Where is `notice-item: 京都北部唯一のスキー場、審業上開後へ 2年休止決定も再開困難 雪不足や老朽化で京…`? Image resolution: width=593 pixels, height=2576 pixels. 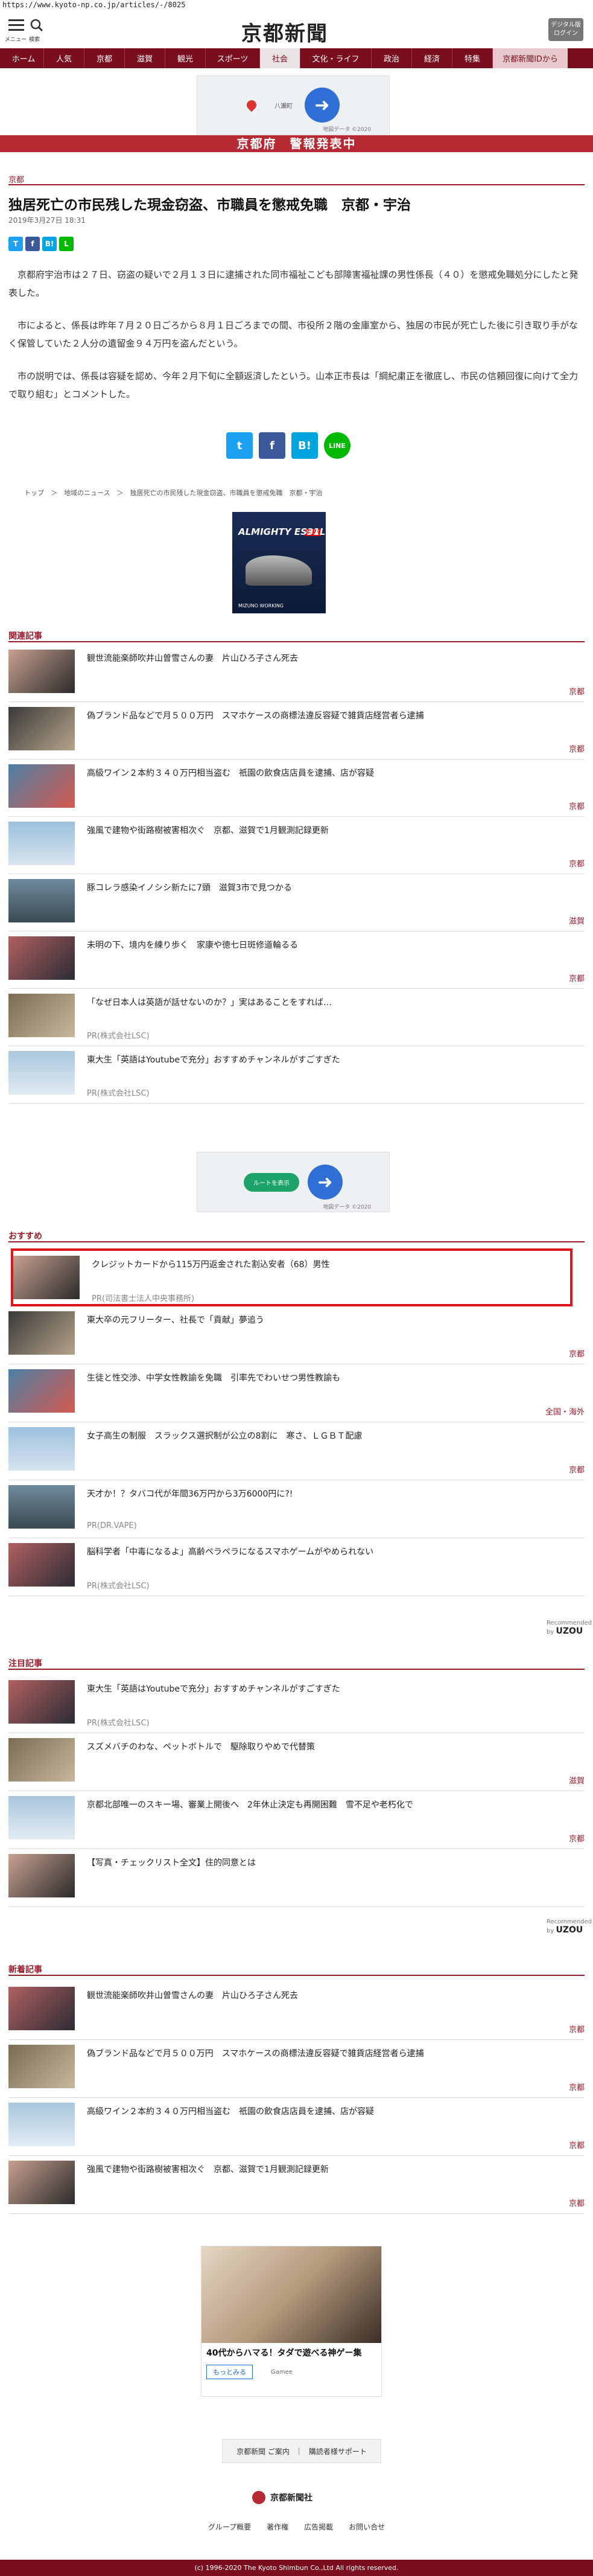
notice-item: 京都北部唯一のスキー場、審業上開後へ 2年休止決定も再開困難 雪不足や老朽化で京… is located at coordinates (296, 1820).